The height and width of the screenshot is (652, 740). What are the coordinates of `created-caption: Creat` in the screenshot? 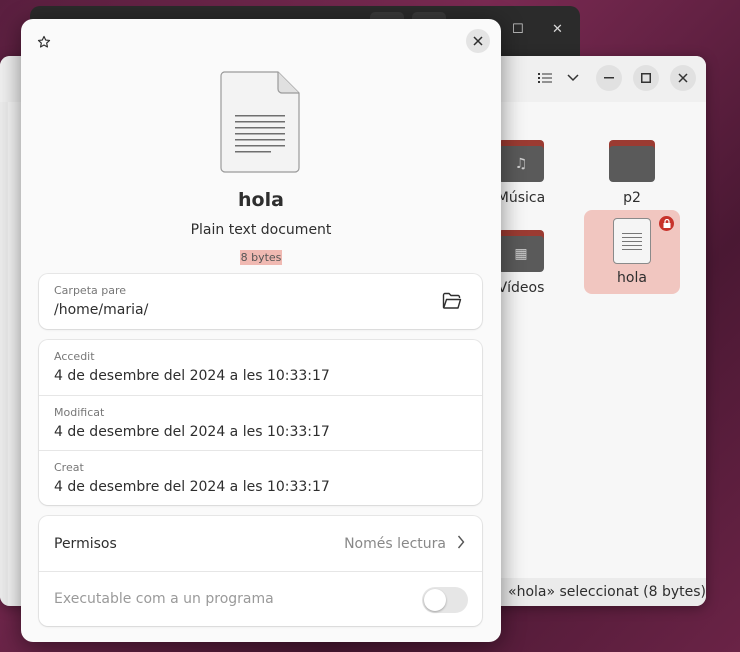 It's located at (69, 467).